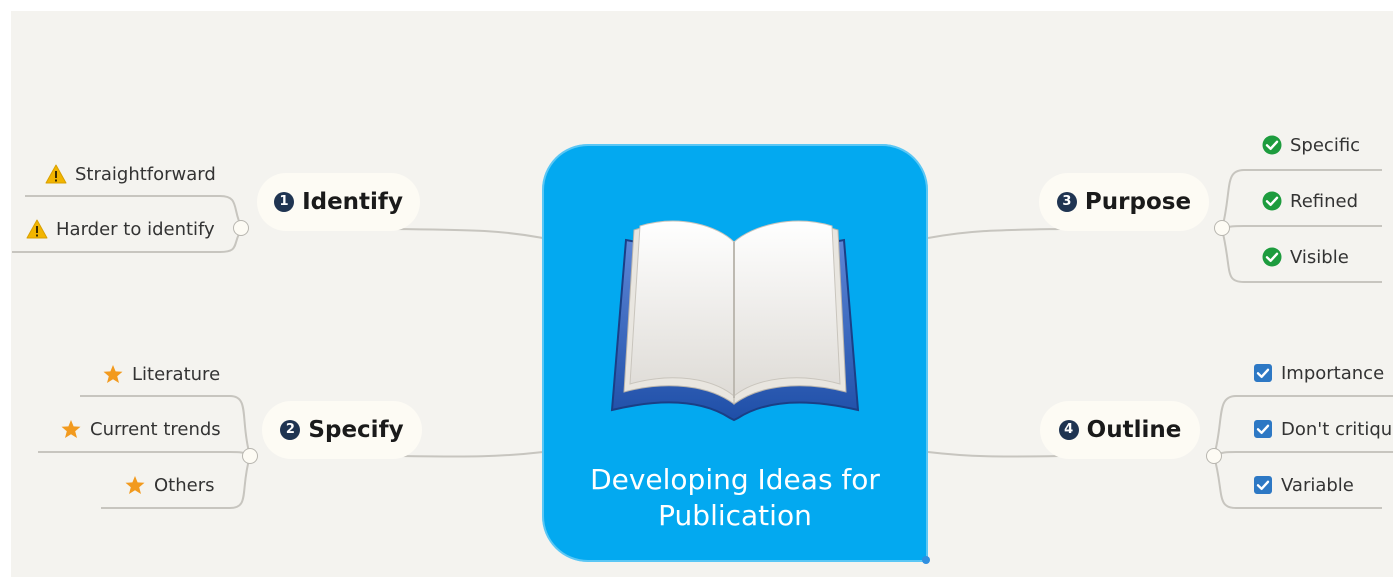 The height and width of the screenshot is (577, 1393). What do you see at coordinates (155, 429) in the screenshot?
I see `subtopic-label: Current trends` at bounding box center [155, 429].